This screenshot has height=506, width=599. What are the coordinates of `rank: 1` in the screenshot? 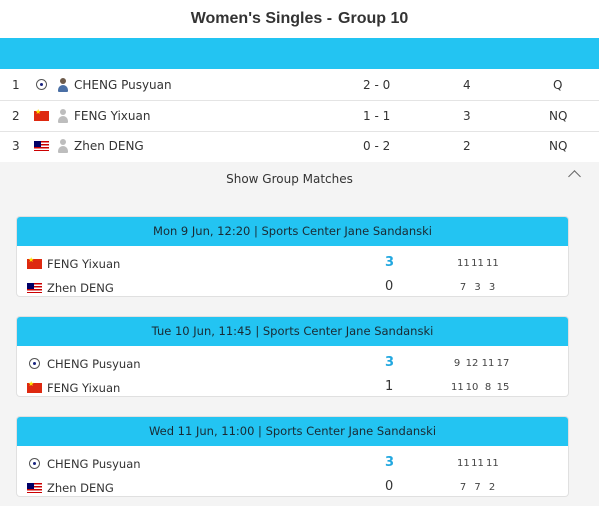 It's located at (16, 85).